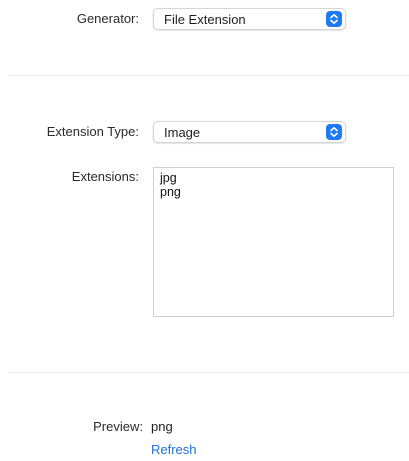 The height and width of the screenshot is (461, 409). What do you see at coordinates (107, 18) in the screenshot?
I see `generator-label: Generator:` at bounding box center [107, 18].